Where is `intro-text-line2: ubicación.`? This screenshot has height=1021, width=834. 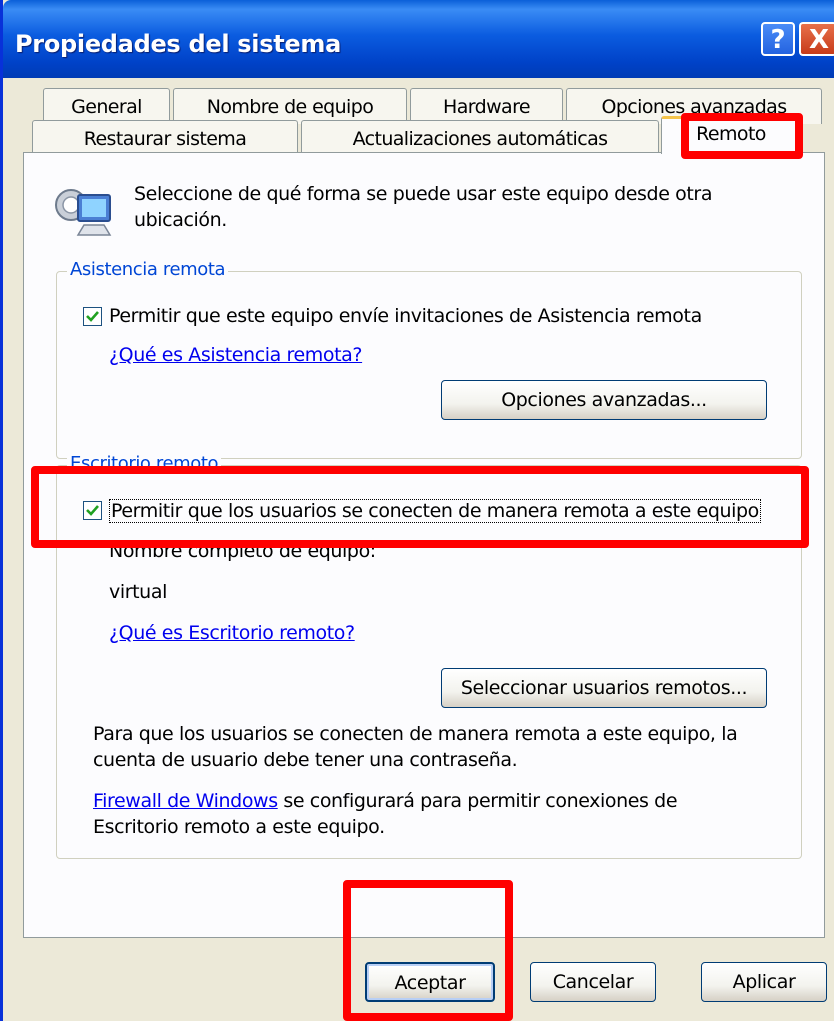
intro-text-line2: ubicación. is located at coordinates (180, 220).